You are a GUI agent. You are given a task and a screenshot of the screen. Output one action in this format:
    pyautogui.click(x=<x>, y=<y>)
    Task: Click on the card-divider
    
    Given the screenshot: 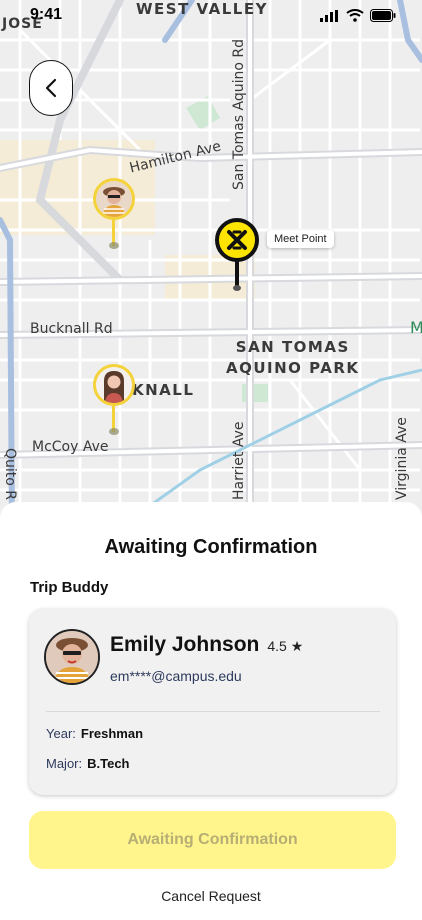 What is the action you would take?
    pyautogui.click(x=213, y=711)
    